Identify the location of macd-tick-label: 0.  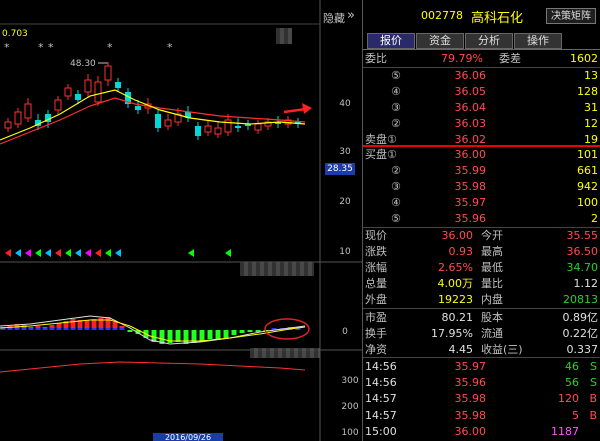
(345, 332).